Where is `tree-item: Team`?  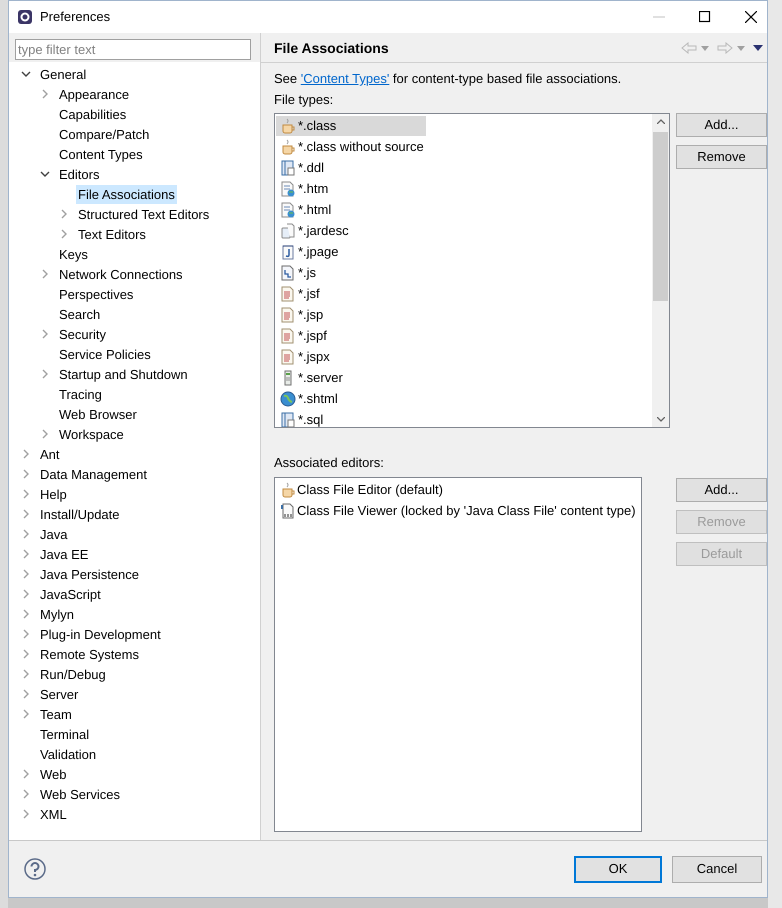
tree-item: Team is located at coordinates (56, 714).